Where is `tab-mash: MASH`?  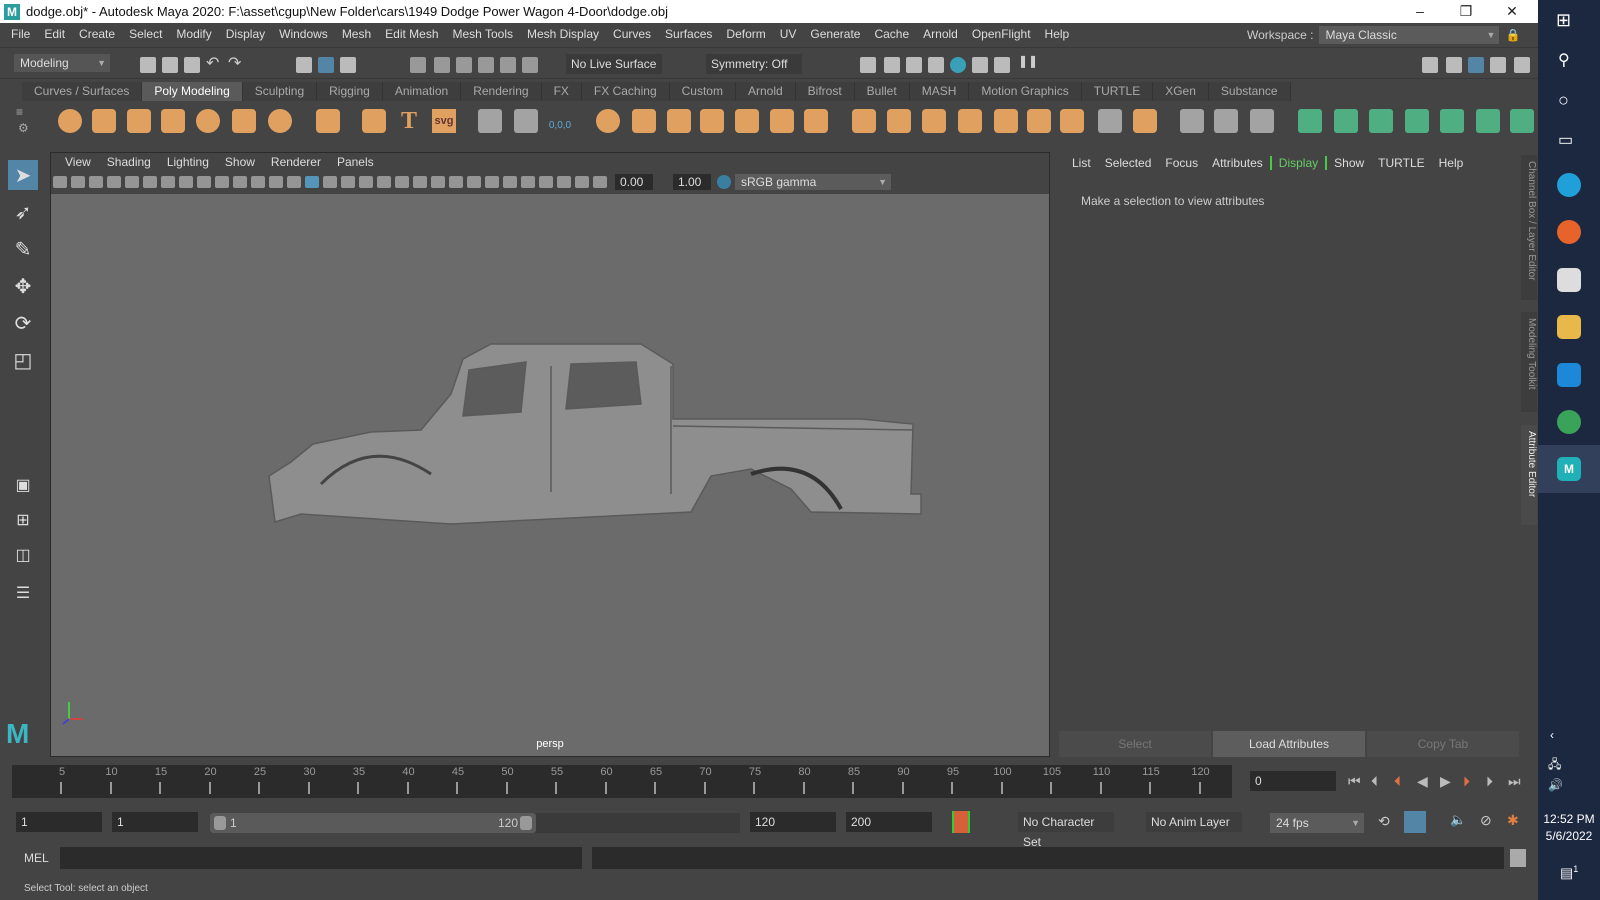
tab-mash: MASH is located at coordinates (939, 91).